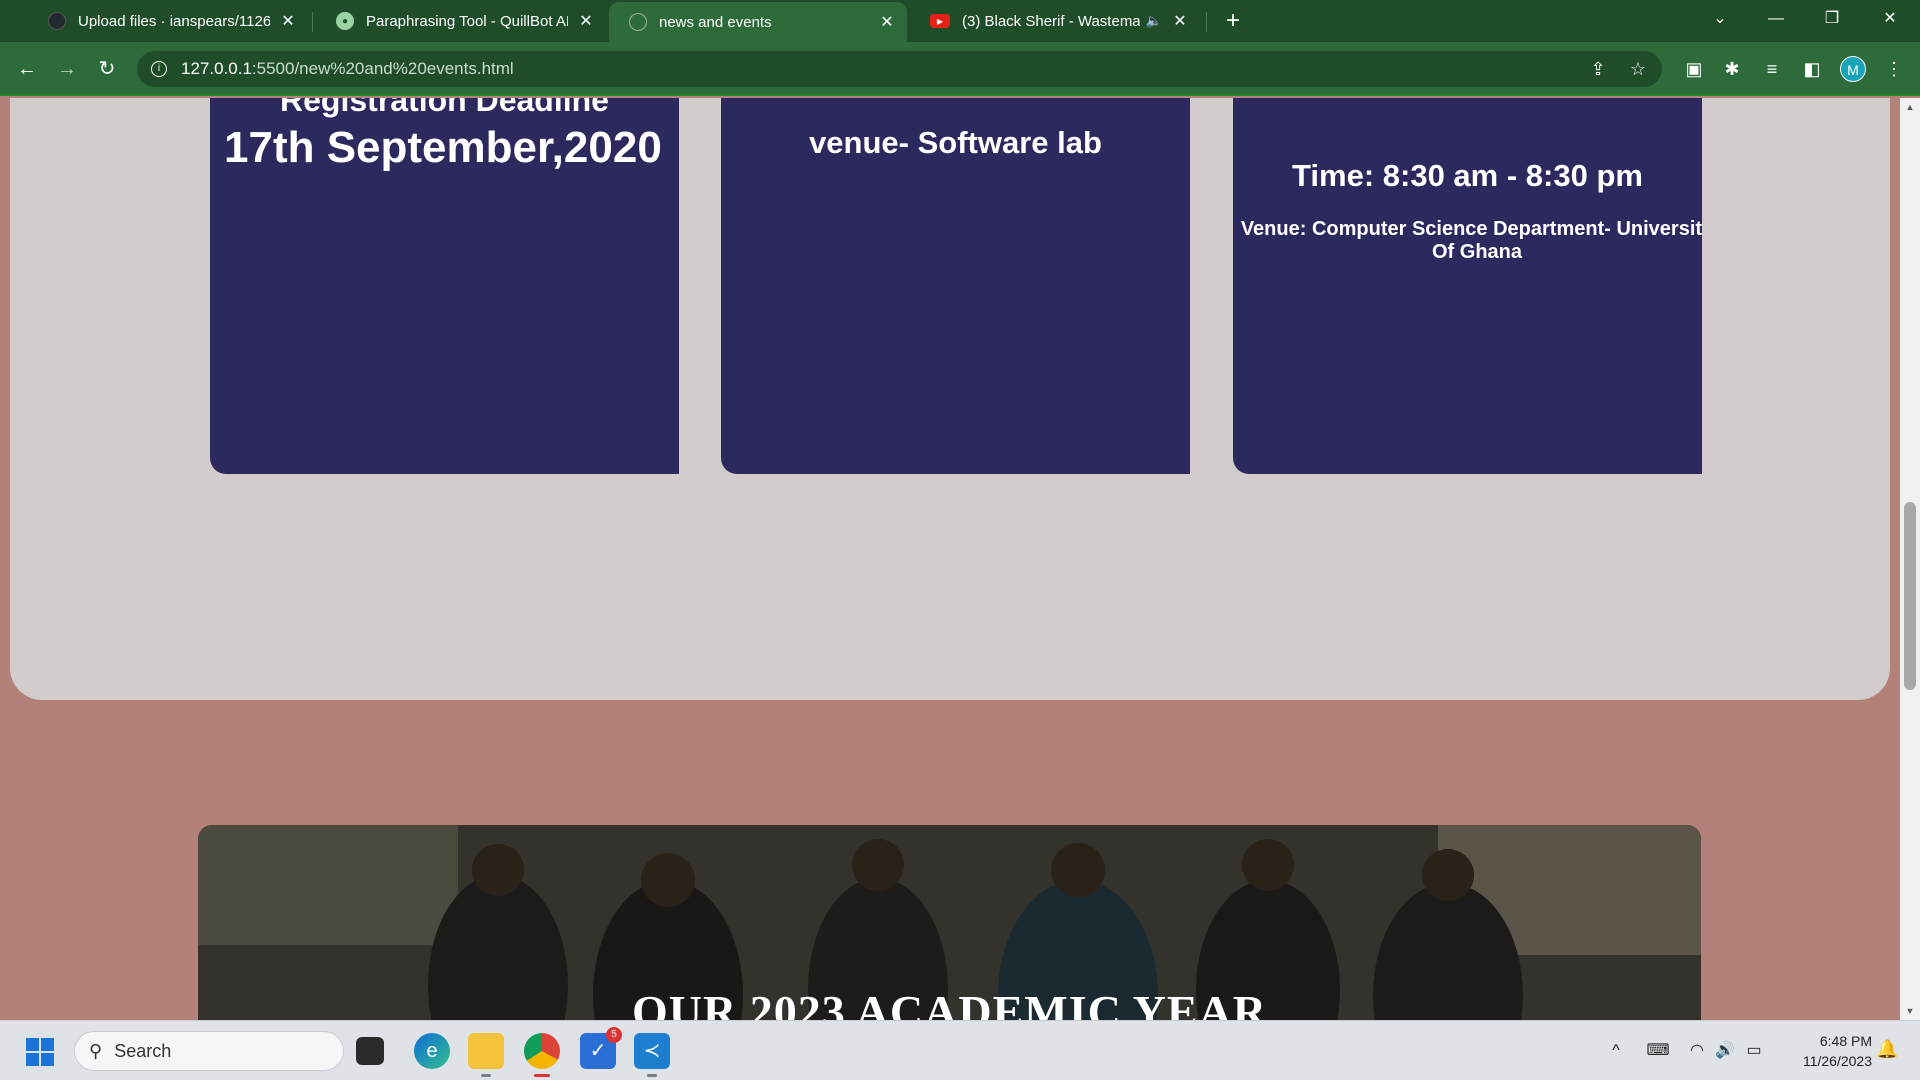 The image size is (1920, 1080). Describe the element at coordinates (614, 1035) in the screenshot. I see `notification-badge: 5` at that location.